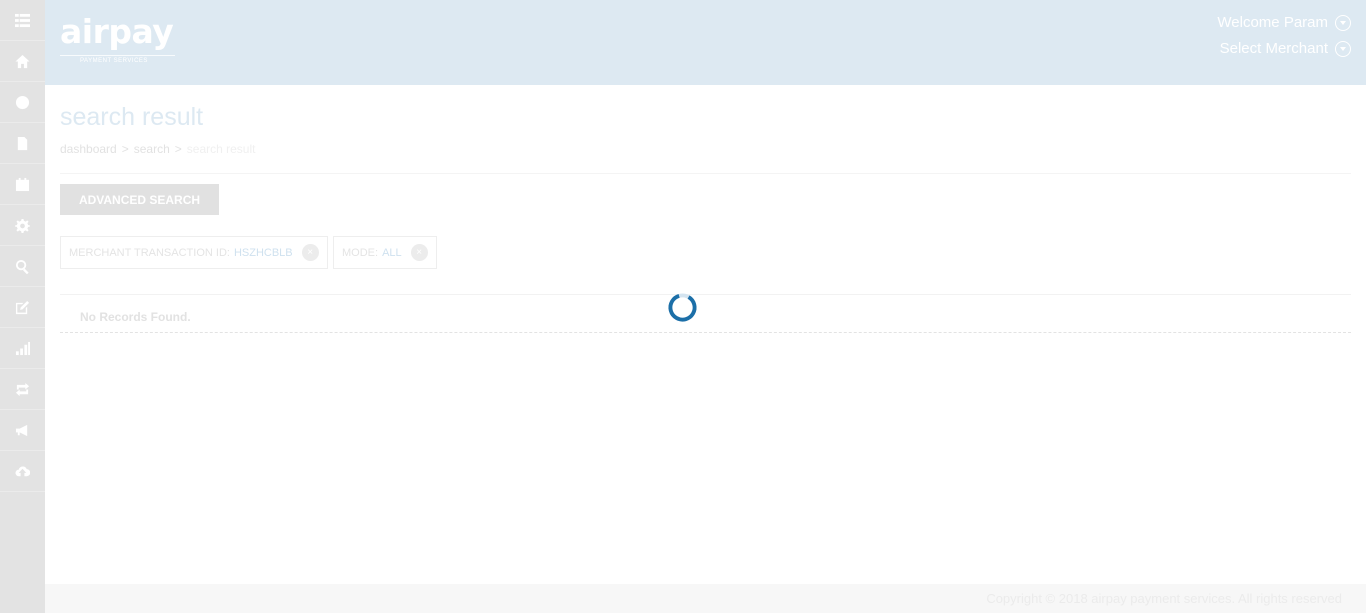  What do you see at coordinates (682, 307) in the screenshot?
I see `loading-spinner-icon` at bounding box center [682, 307].